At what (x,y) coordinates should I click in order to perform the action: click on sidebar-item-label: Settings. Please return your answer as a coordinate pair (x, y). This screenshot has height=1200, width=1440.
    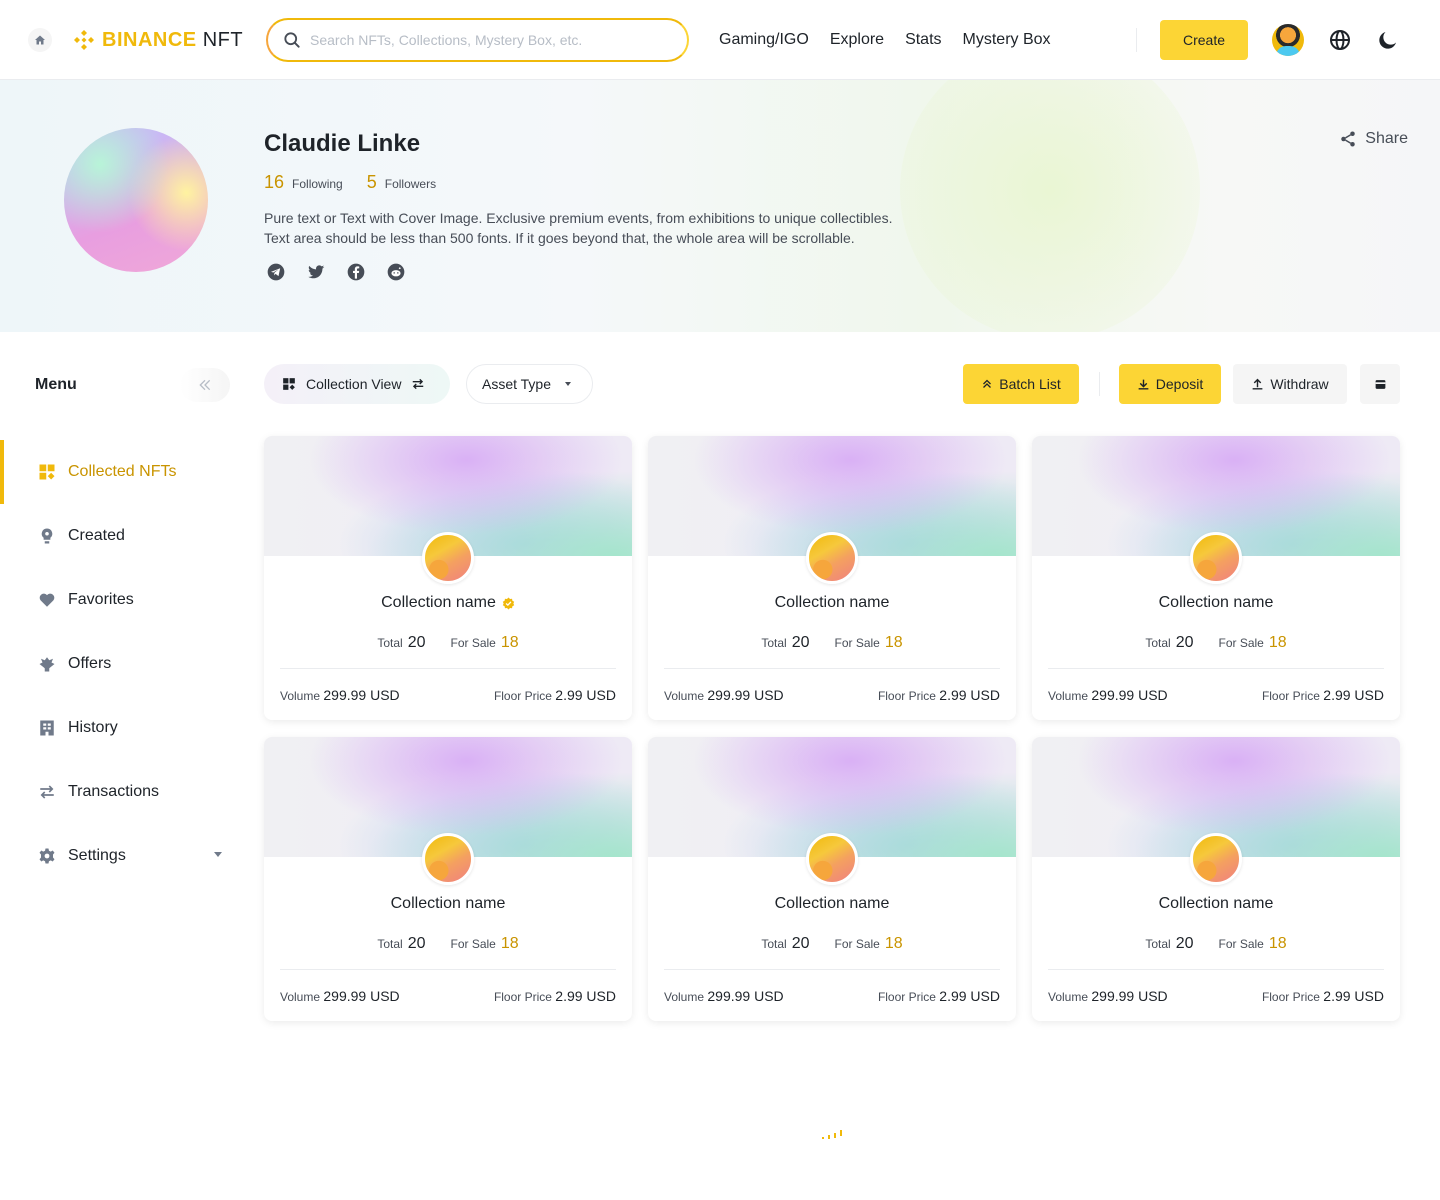
    Looking at the image, I should click on (97, 855).